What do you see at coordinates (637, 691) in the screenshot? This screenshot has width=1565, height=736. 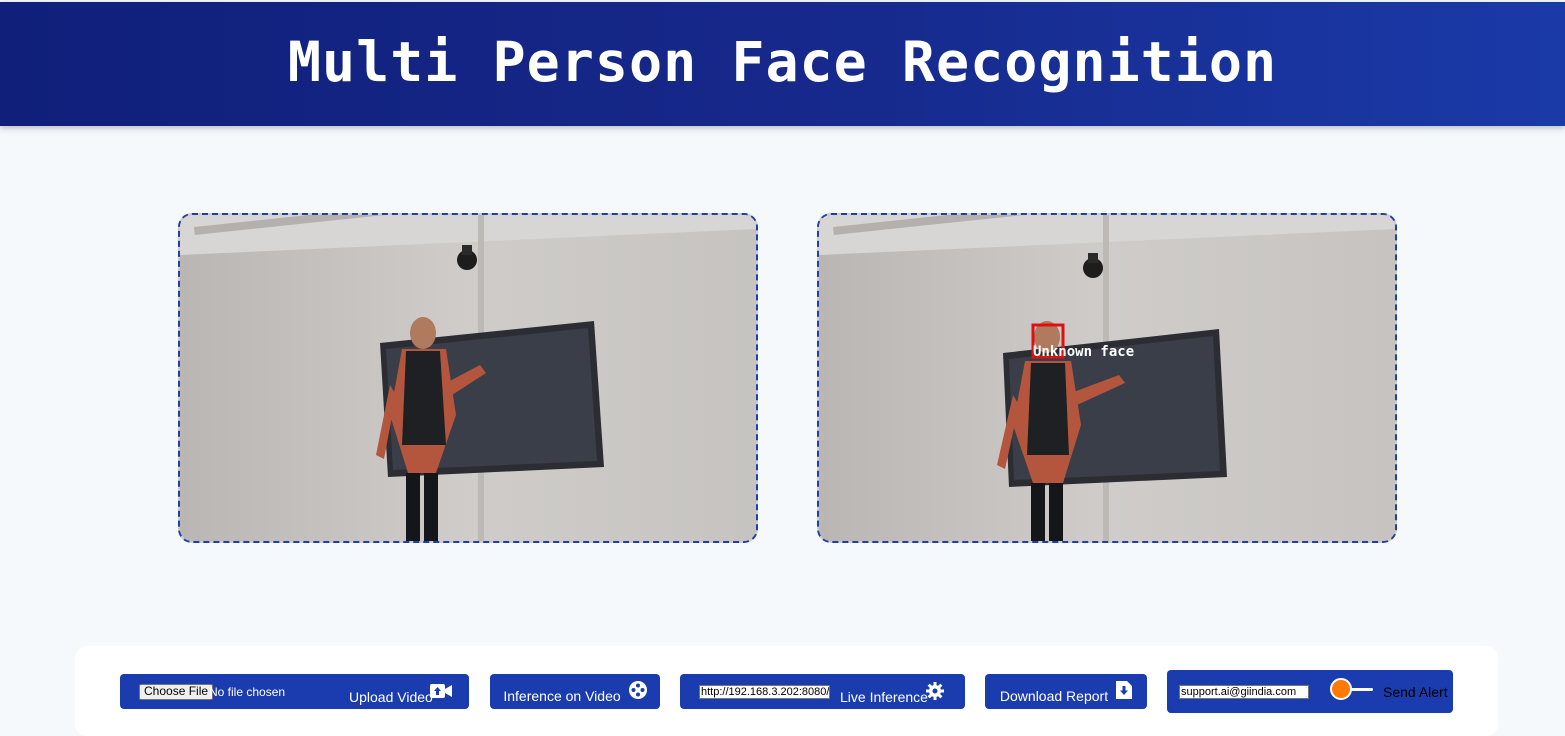 I see `film-reel-icon` at bounding box center [637, 691].